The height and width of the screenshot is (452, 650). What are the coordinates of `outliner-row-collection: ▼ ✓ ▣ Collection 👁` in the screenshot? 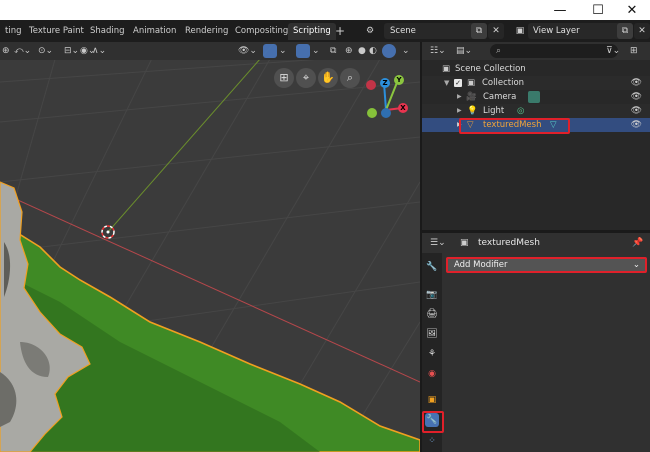 It's located at (536, 83).